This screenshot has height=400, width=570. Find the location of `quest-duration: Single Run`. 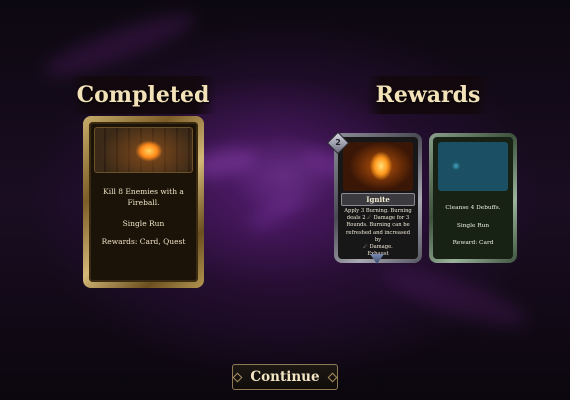

quest-duration: Single Run is located at coordinates (143, 223).